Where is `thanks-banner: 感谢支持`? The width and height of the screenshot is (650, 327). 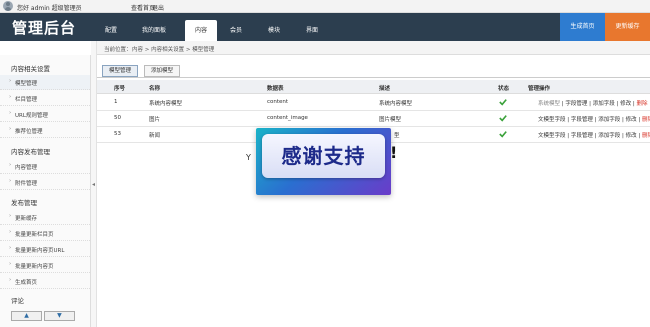 thanks-banner: 感谢支持 is located at coordinates (323, 161).